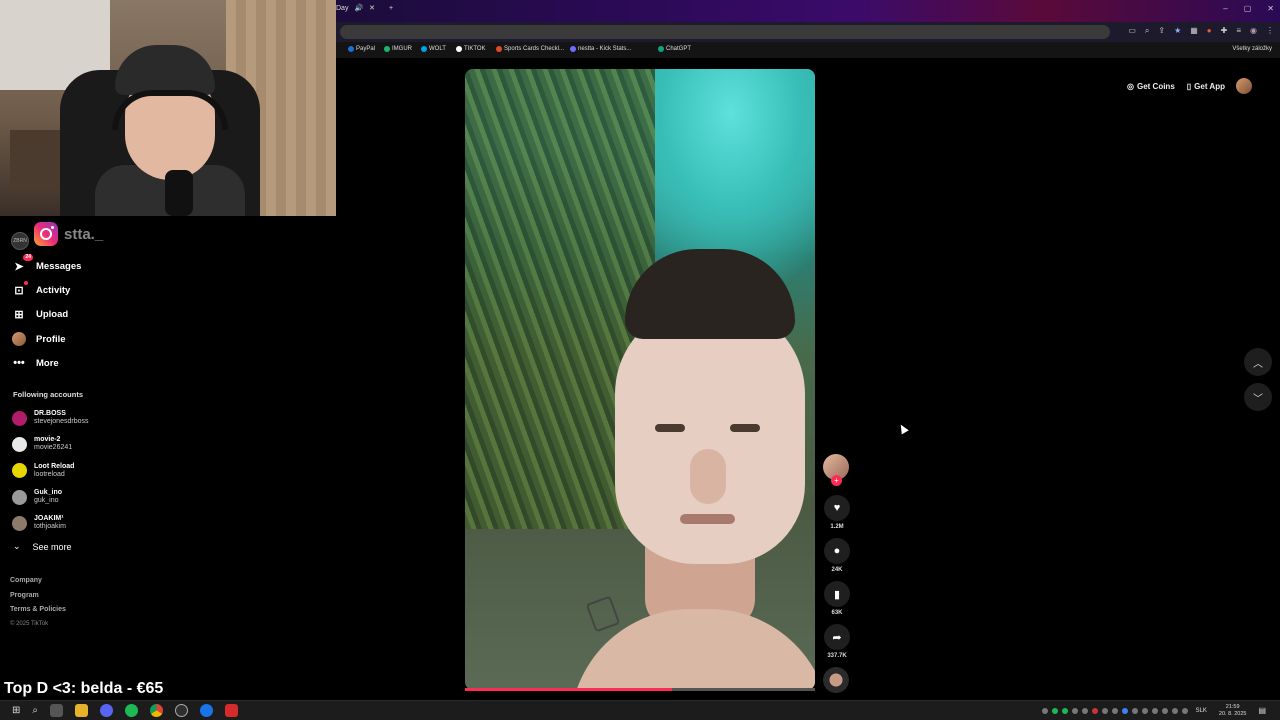 The height and width of the screenshot is (720, 1280). What do you see at coordinates (181, 710) in the screenshot?
I see `obs-icon` at bounding box center [181, 710].